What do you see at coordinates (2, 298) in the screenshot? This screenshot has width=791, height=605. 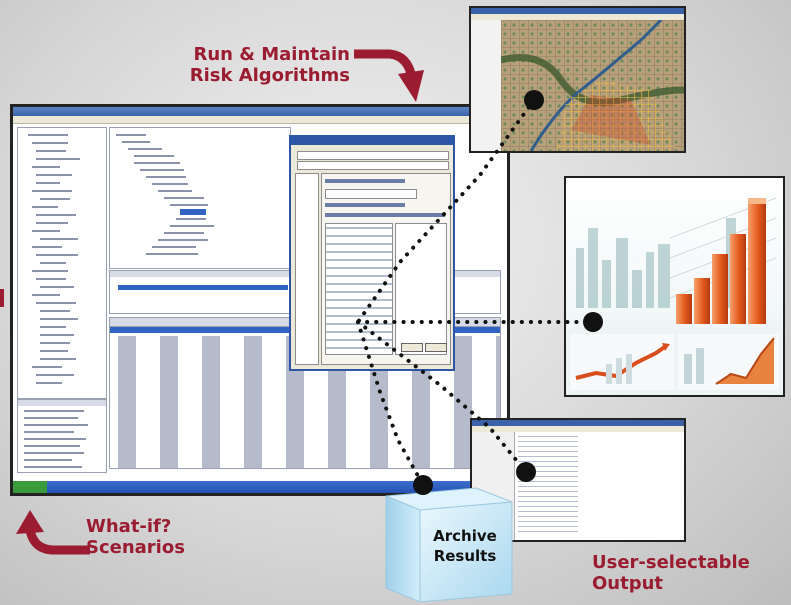 I see `left-edge-tick` at bounding box center [2, 298].